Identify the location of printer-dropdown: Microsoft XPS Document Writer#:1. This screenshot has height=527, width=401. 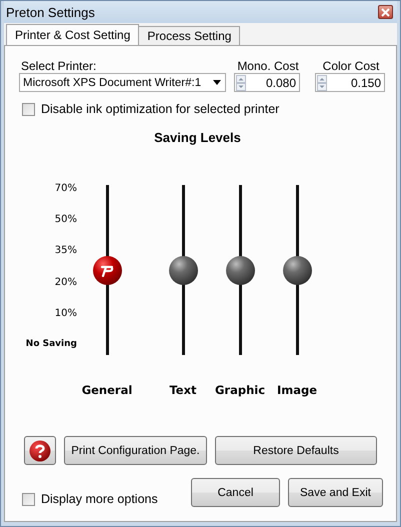
(122, 82).